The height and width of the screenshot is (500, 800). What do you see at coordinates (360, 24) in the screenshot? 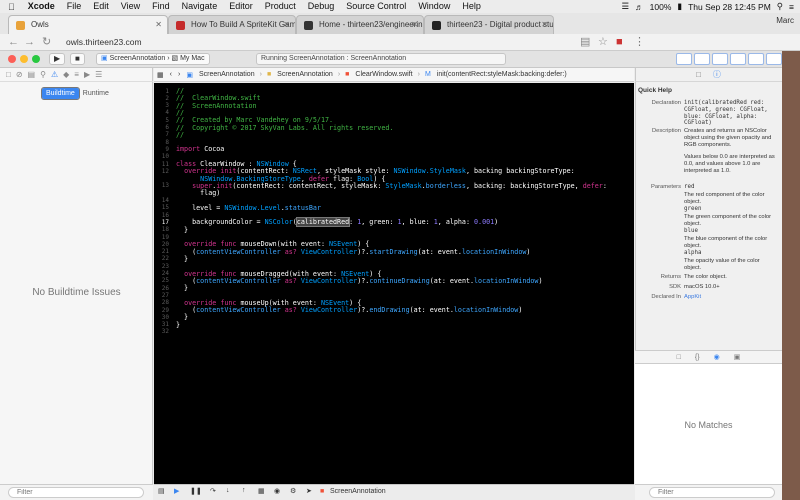
I see `browser-tab-github: Home - thirteen23/engineerin ✕` at bounding box center [360, 24].